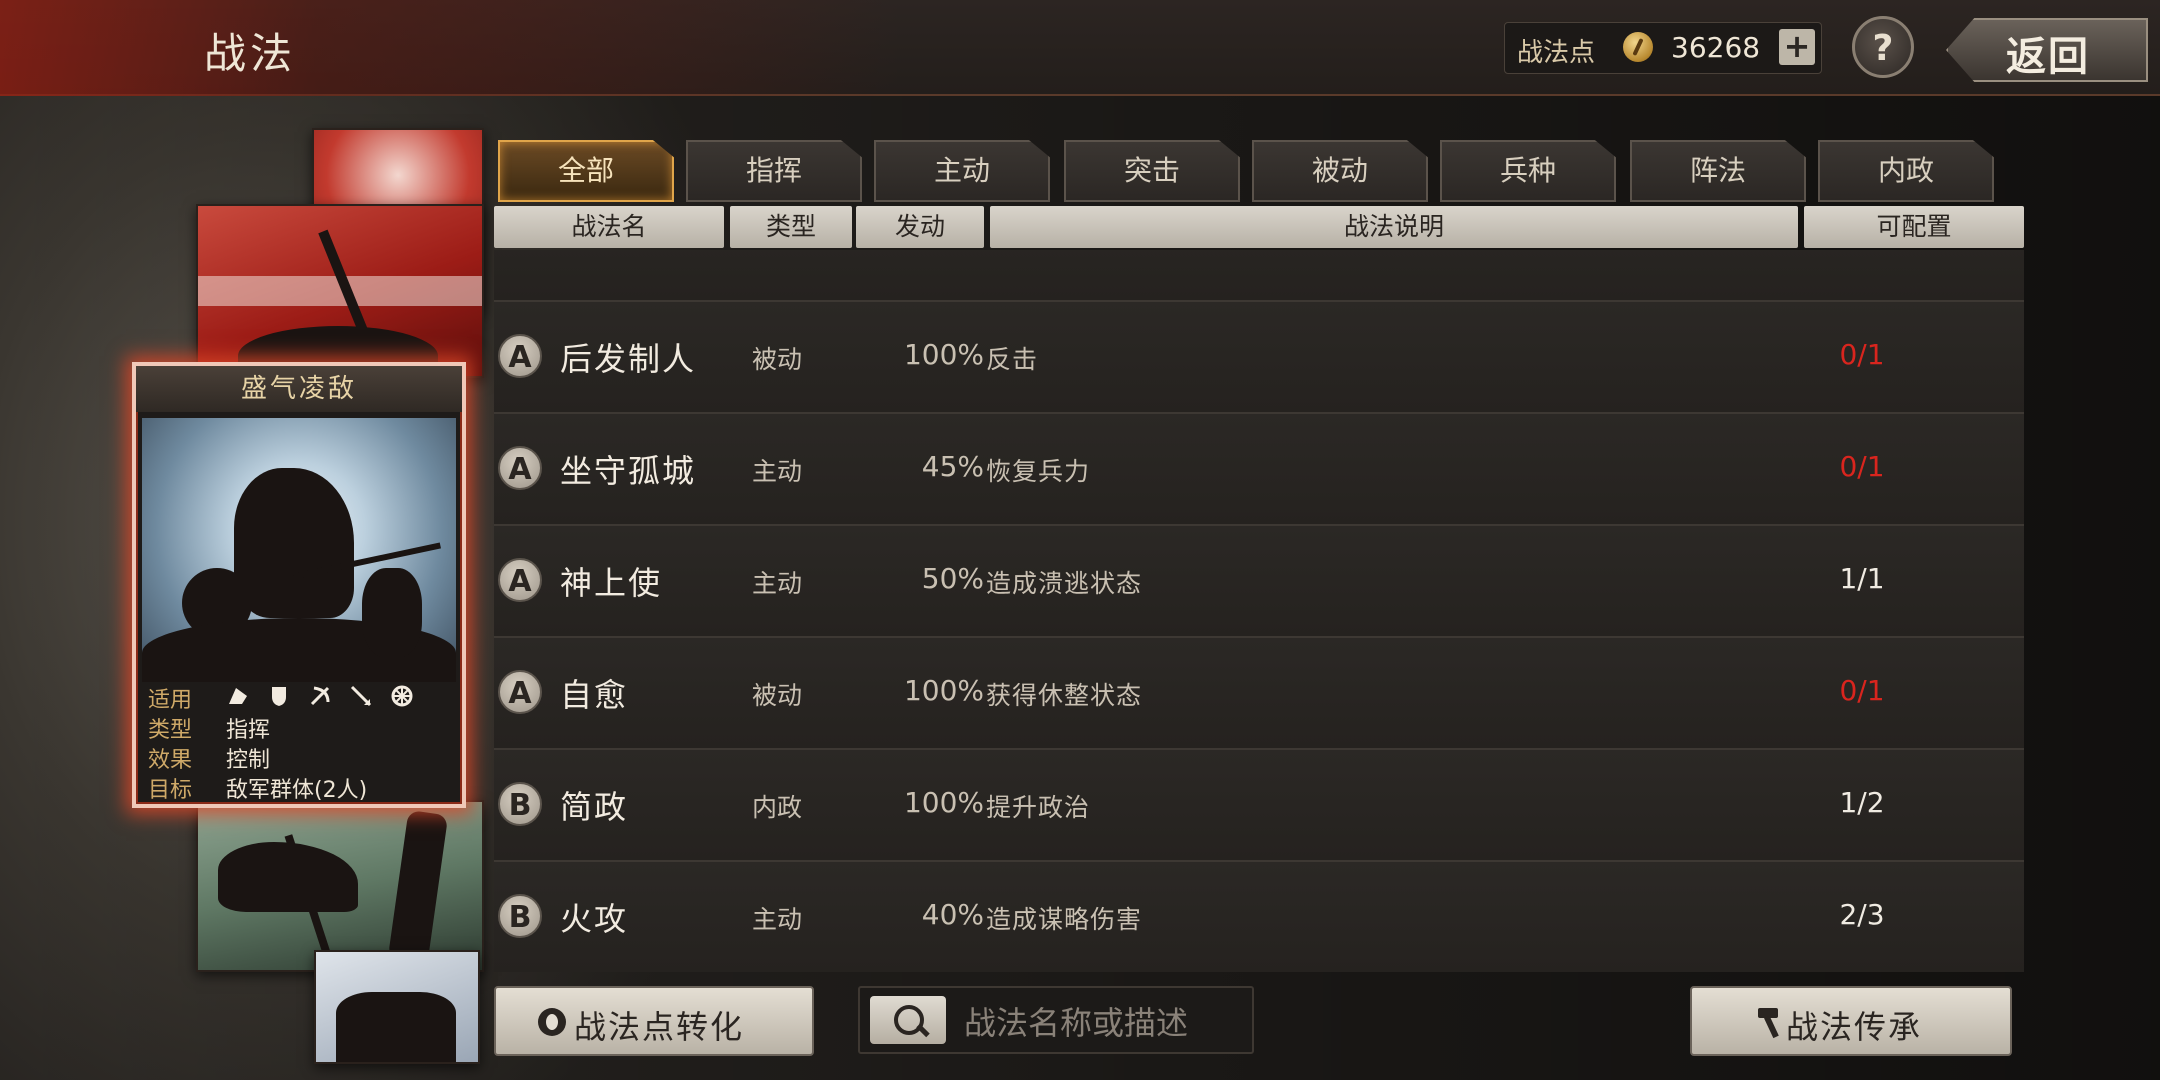 The width and height of the screenshot is (2160, 1080). Describe the element at coordinates (1259, 917) in the screenshot. I see `list-item: B 火攻 主动 40% 造成谋略伤害 2/3` at that location.